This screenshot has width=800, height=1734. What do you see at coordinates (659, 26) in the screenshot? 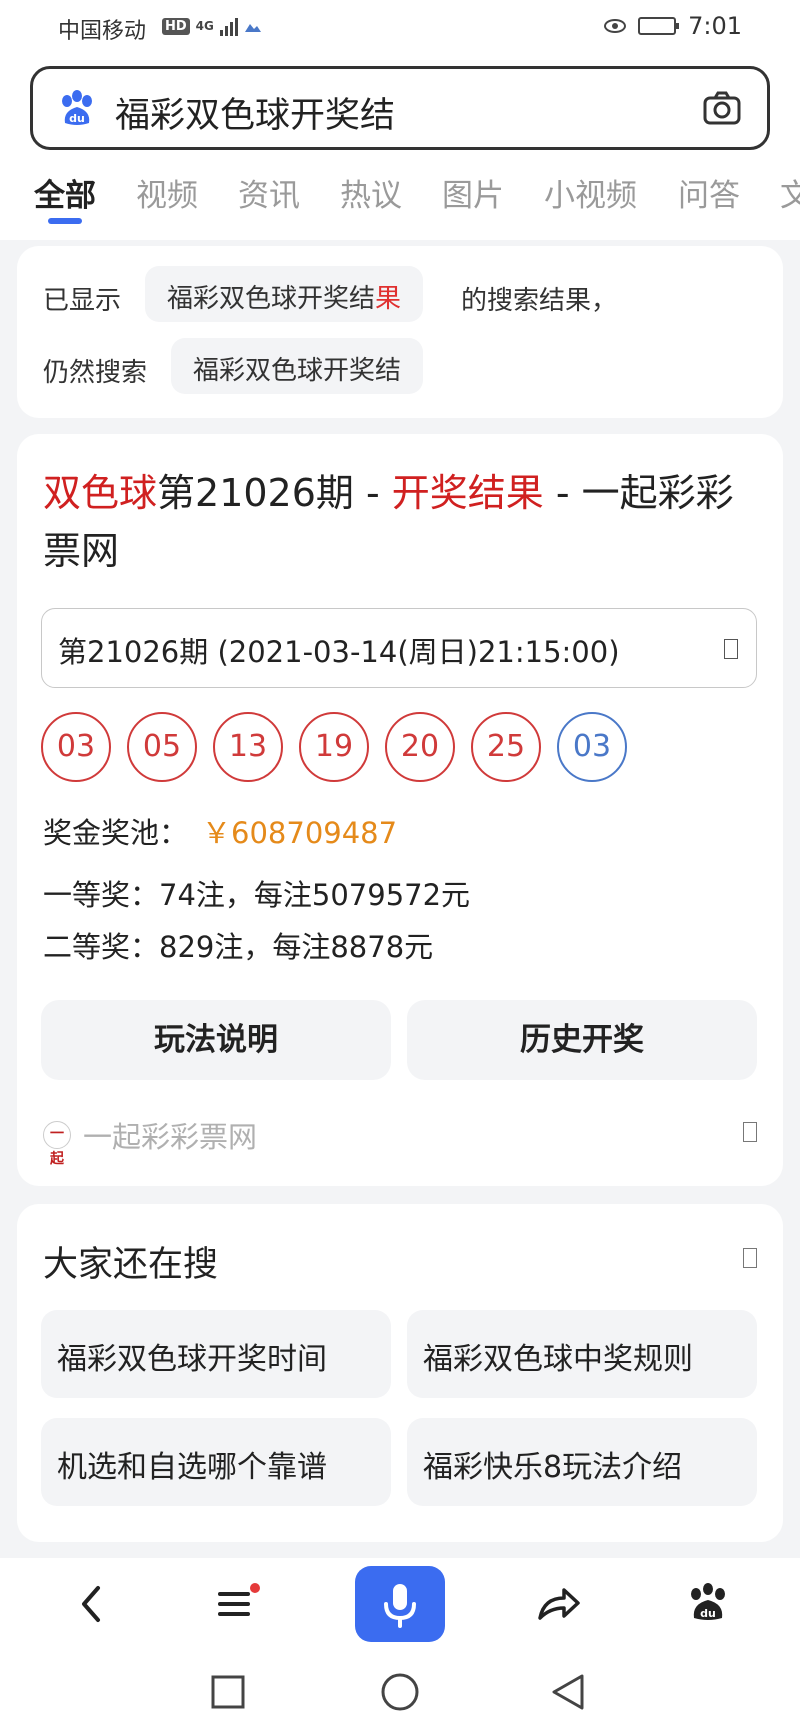
I see `battery-icon` at bounding box center [659, 26].